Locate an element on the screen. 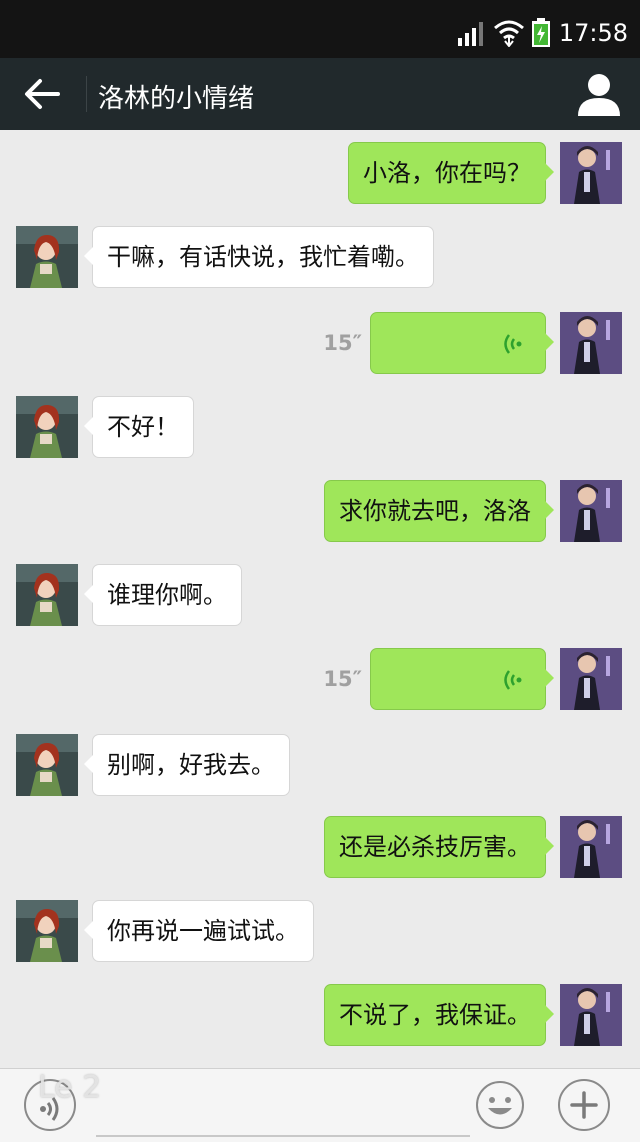 This screenshot has width=640, height=1142. incoming-message: 你再说一遍试试。 is located at coordinates (199, 931).